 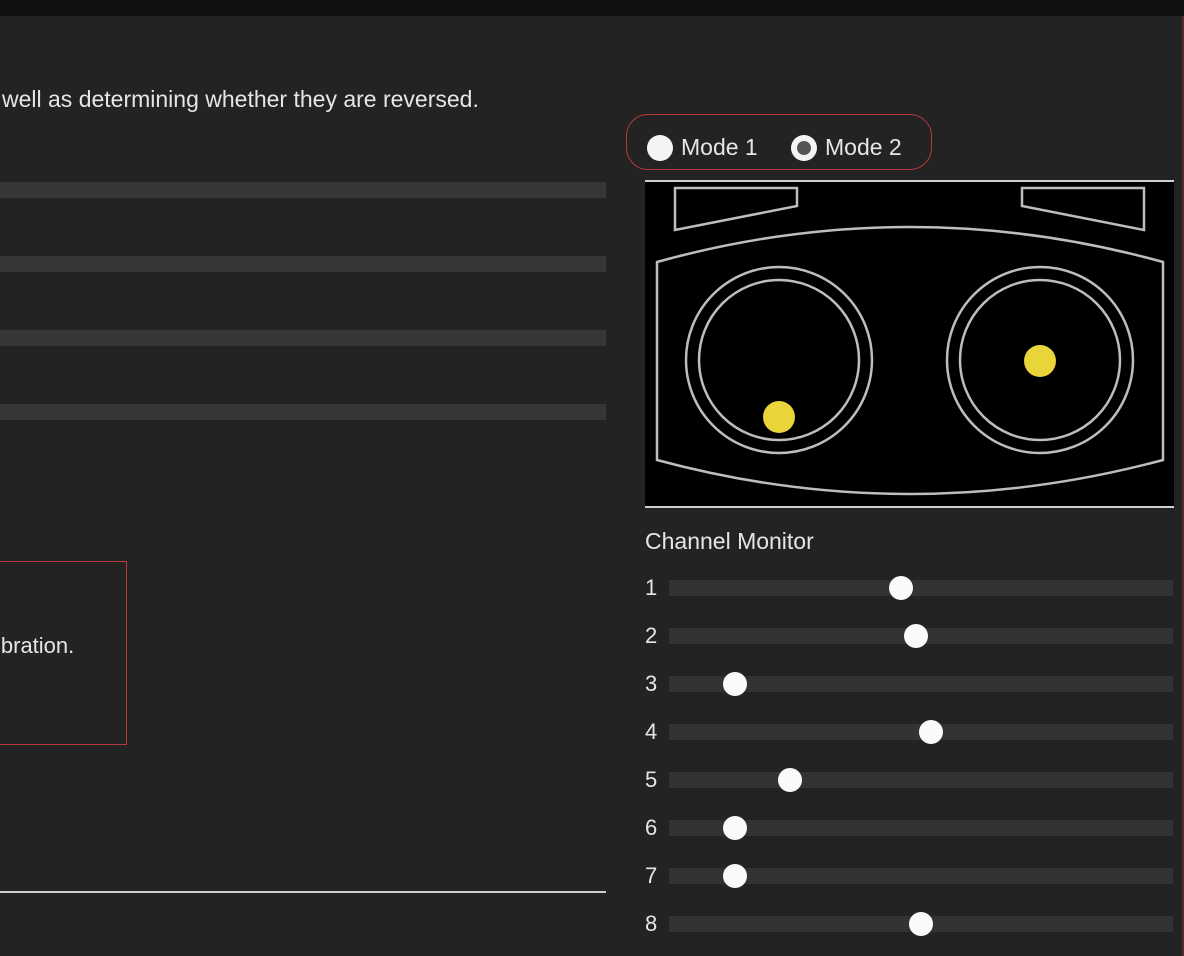 What do you see at coordinates (37, 645) in the screenshot?
I see `warning-text: ibration.` at bounding box center [37, 645].